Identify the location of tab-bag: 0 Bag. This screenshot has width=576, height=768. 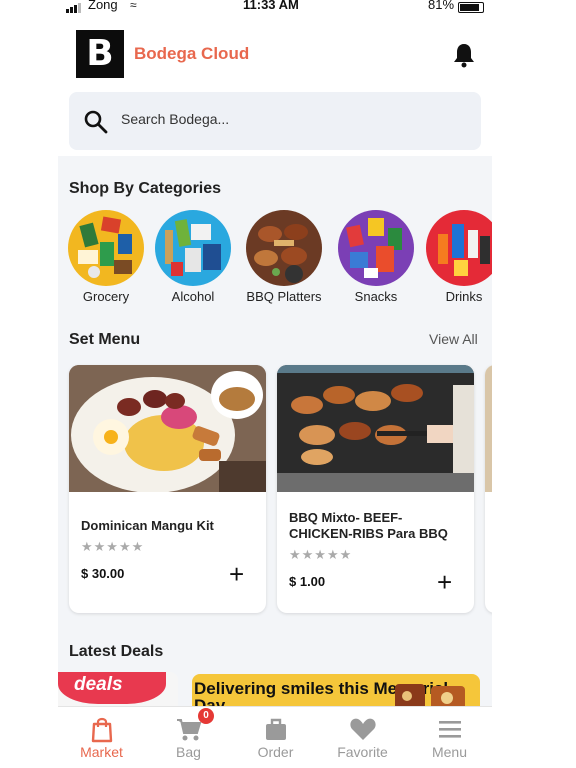
(188, 737).